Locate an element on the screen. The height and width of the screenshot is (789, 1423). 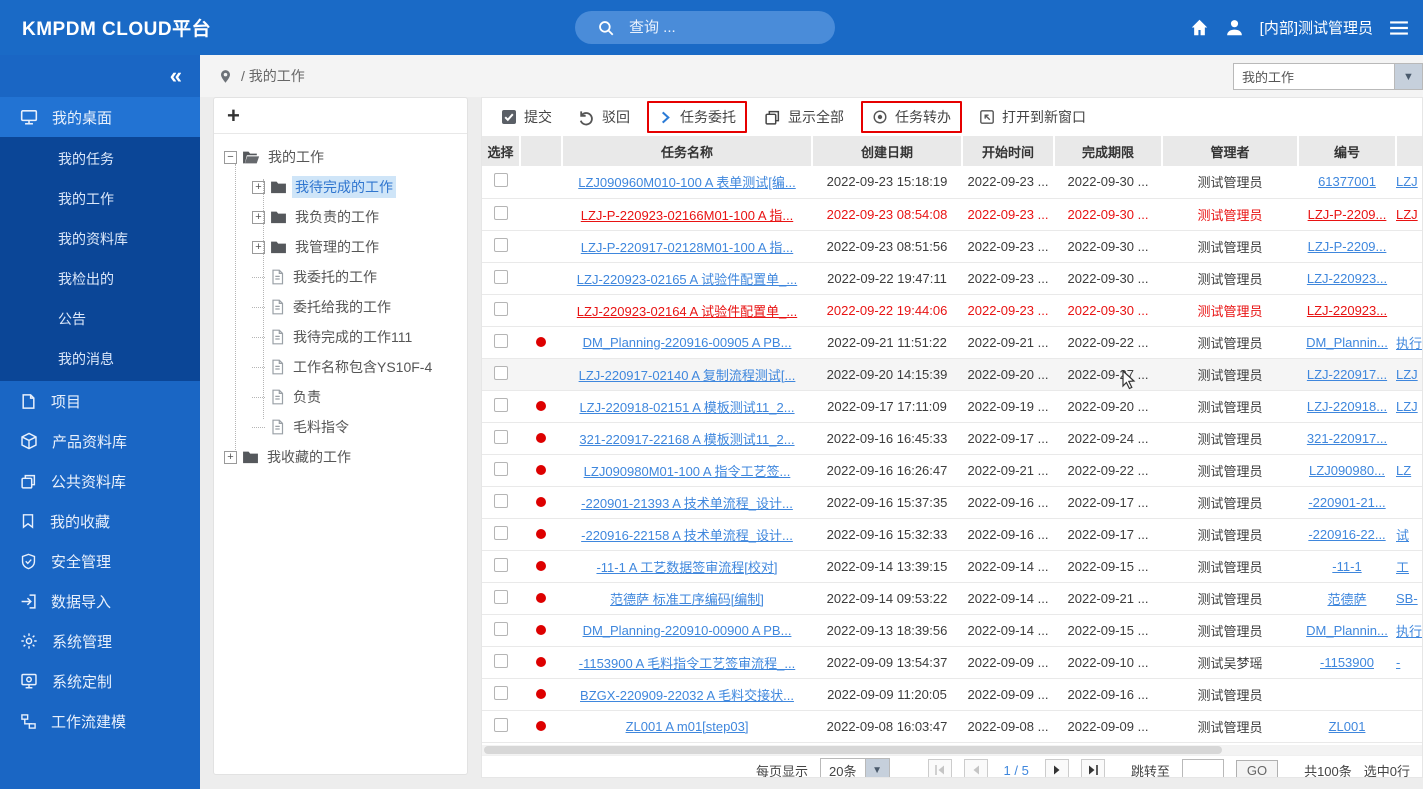
extra-link: 工 is located at coordinates (1402, 567).